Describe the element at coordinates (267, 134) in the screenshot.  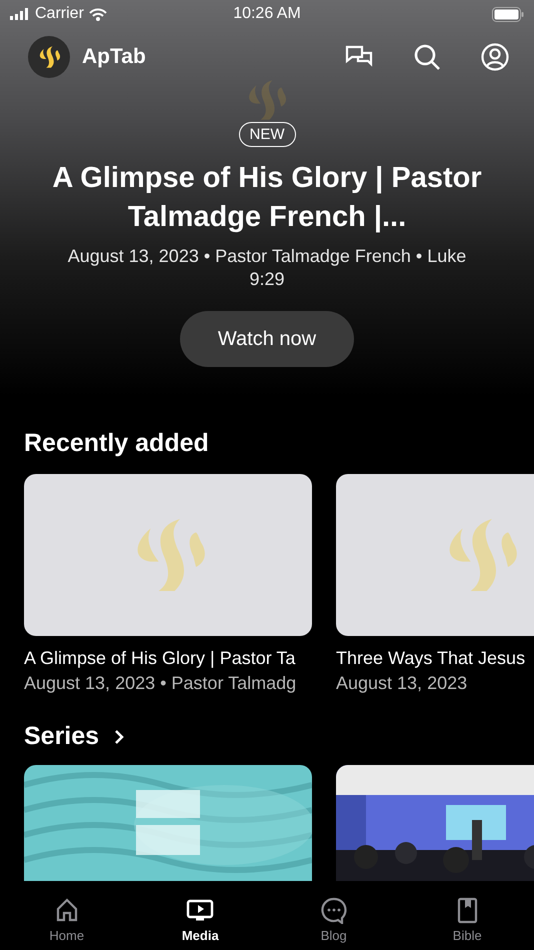
I see `new-badge: NEW` at that location.